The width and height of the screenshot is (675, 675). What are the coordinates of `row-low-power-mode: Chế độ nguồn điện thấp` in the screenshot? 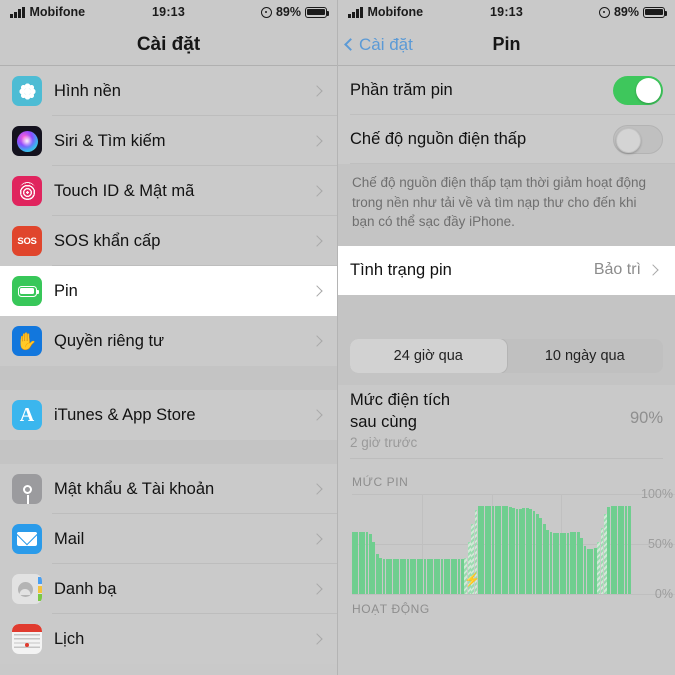 It's located at (506, 139).